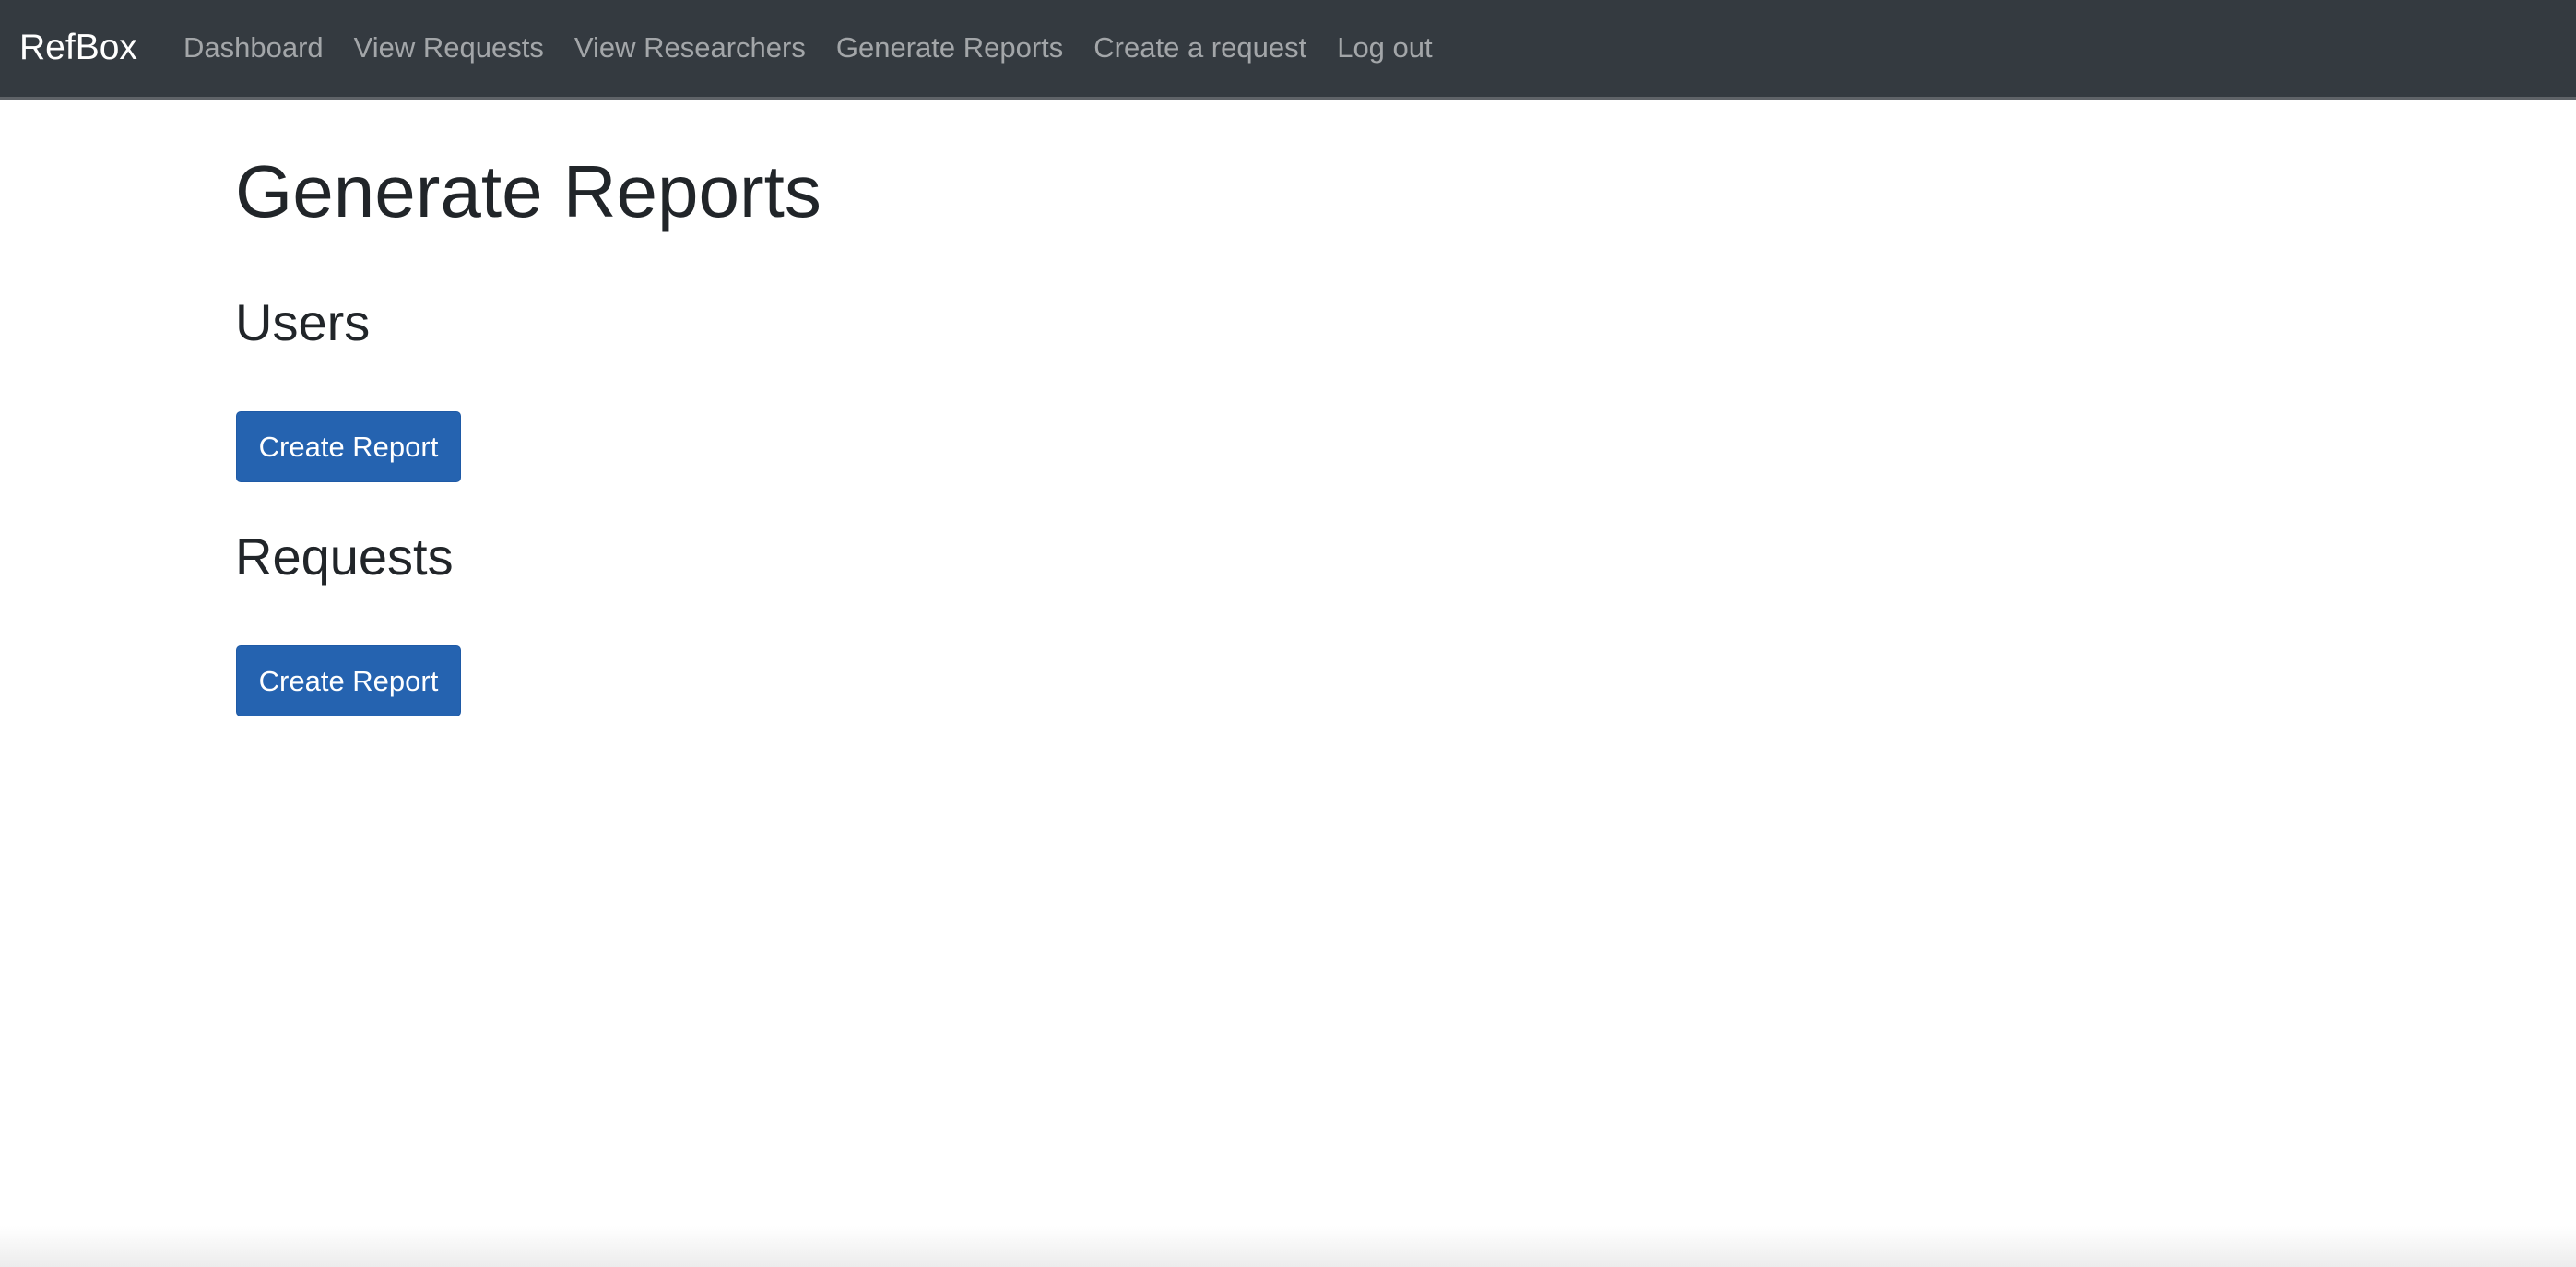 The image size is (2576, 1267). Describe the element at coordinates (253, 48) in the screenshot. I see `nav-link-dashboard: Dashboard` at that location.